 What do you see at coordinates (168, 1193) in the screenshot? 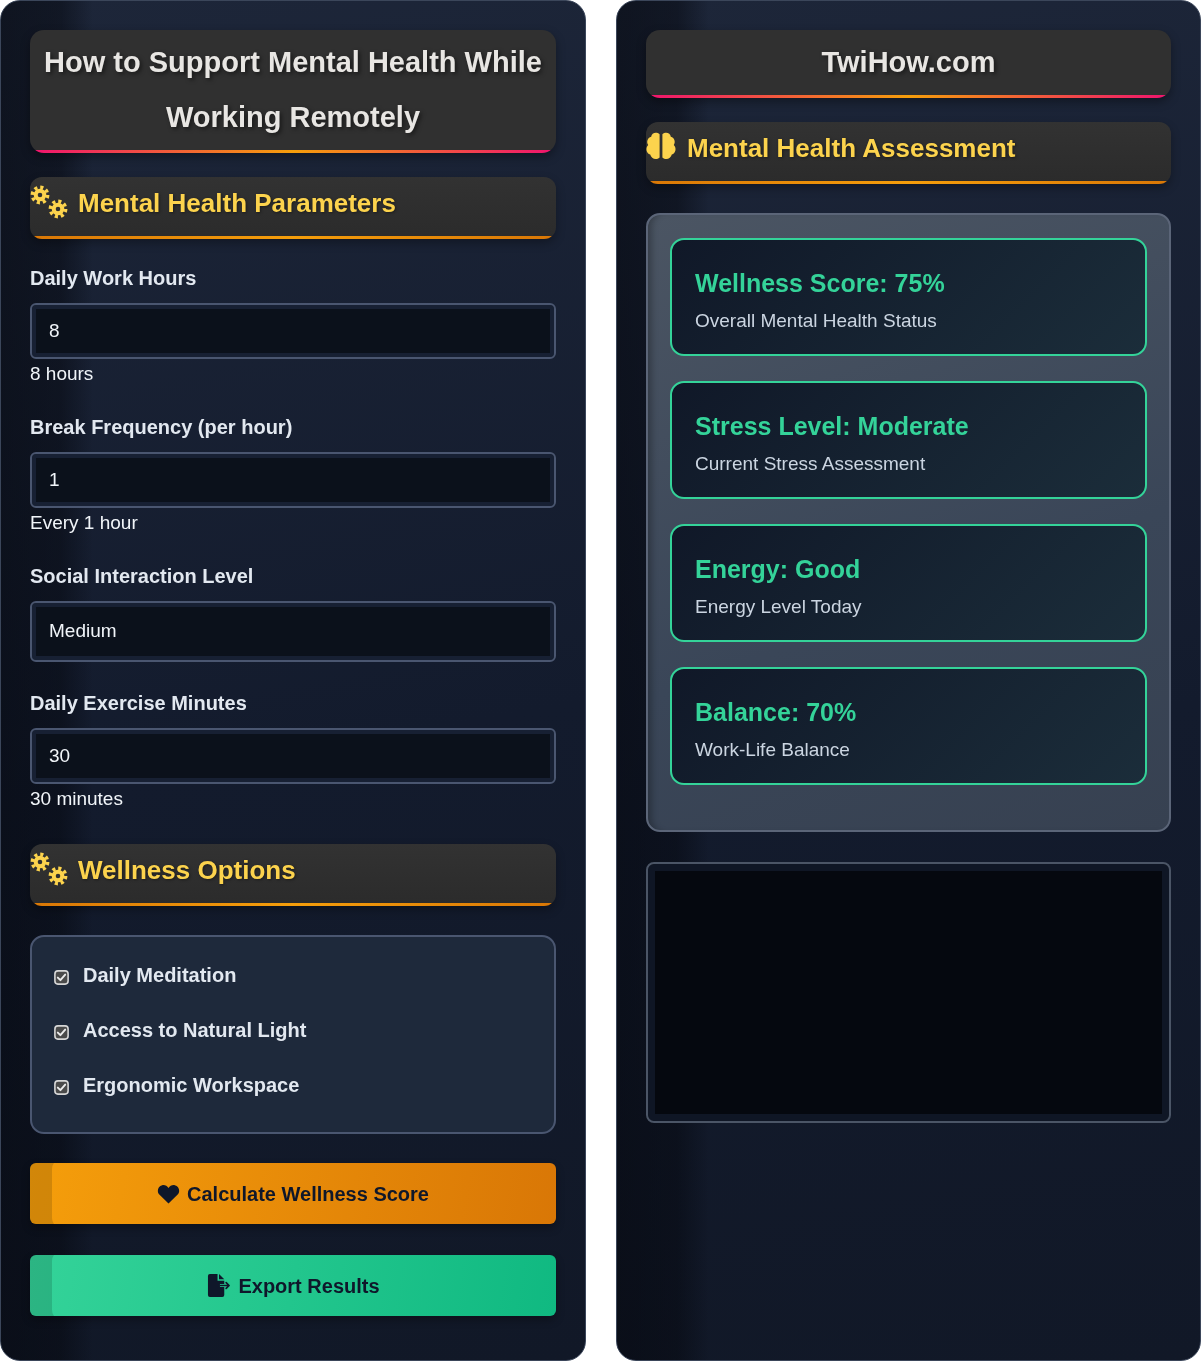
I see `heart-icon` at bounding box center [168, 1193].